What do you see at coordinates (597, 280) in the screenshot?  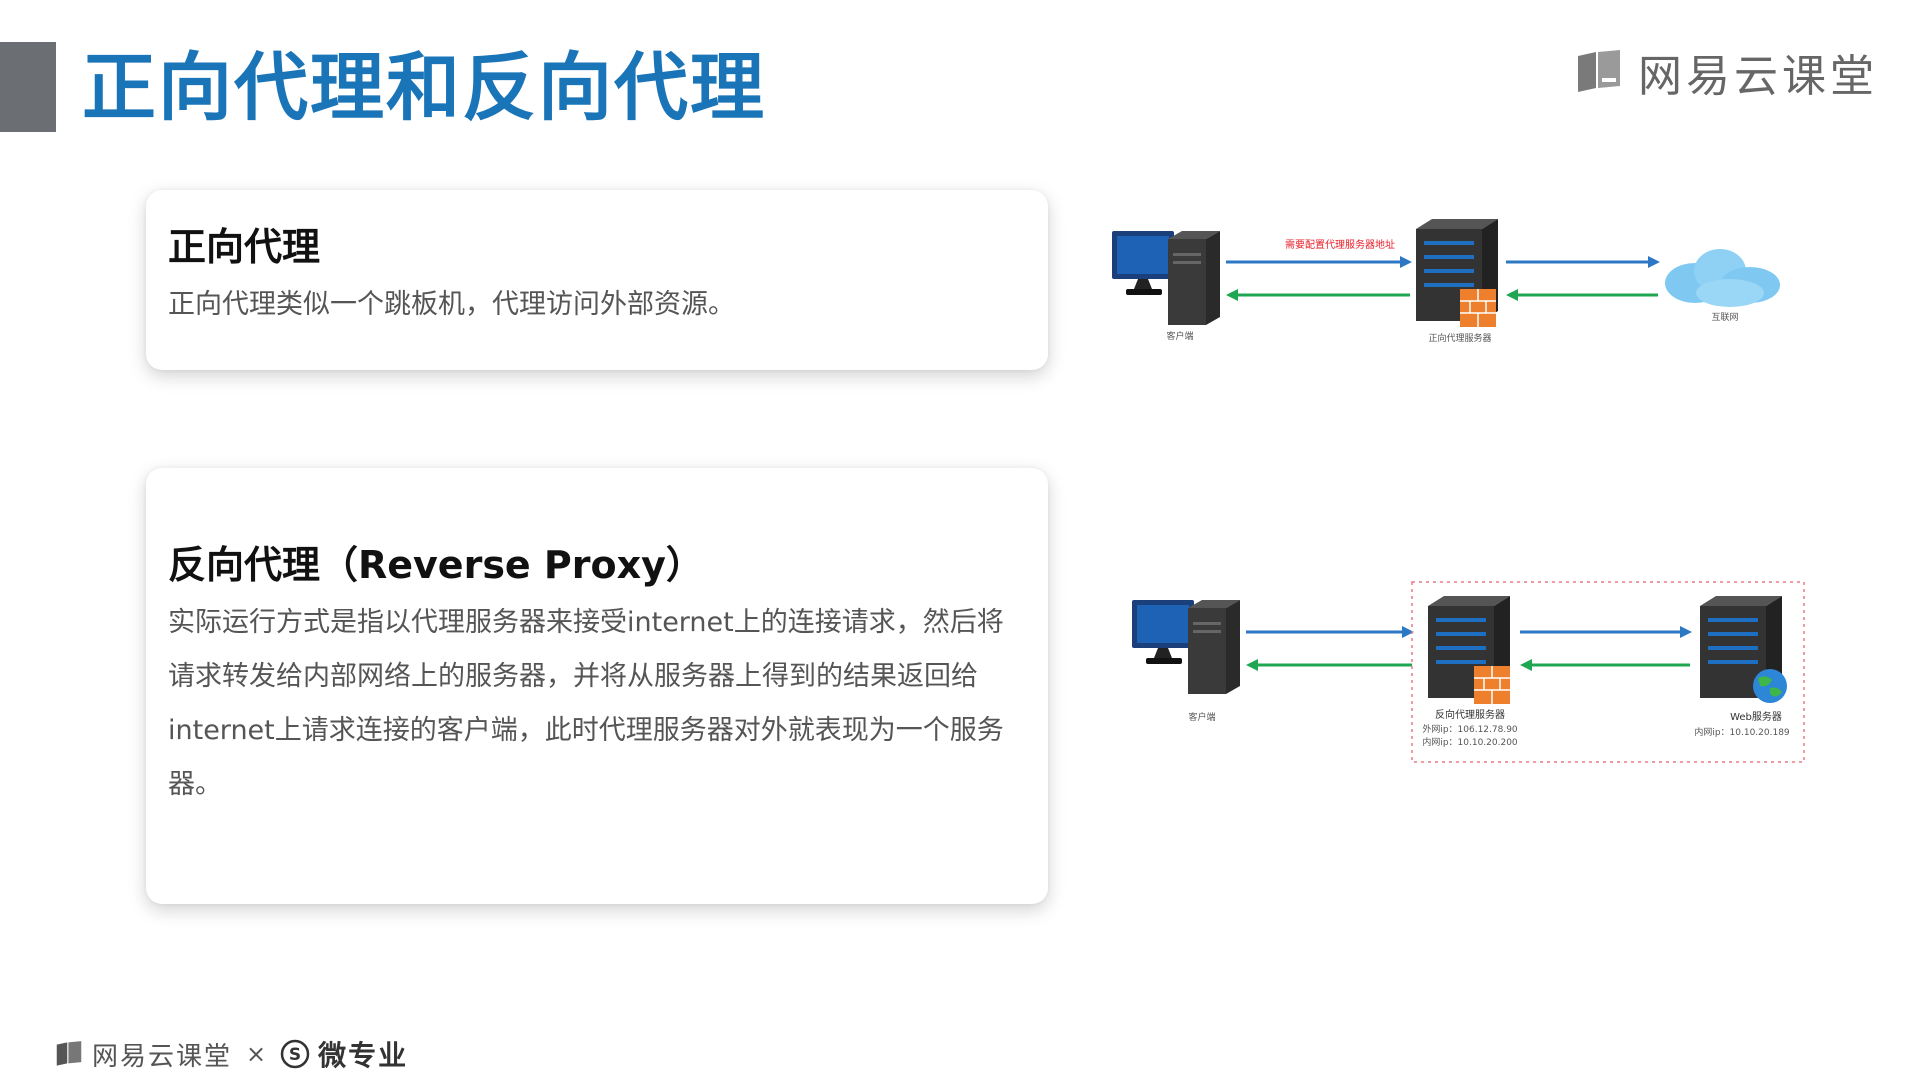 I see `forward-proxy-card: 正向代理 正向代理类似一个跳板机，代理访问外部资源。` at bounding box center [597, 280].